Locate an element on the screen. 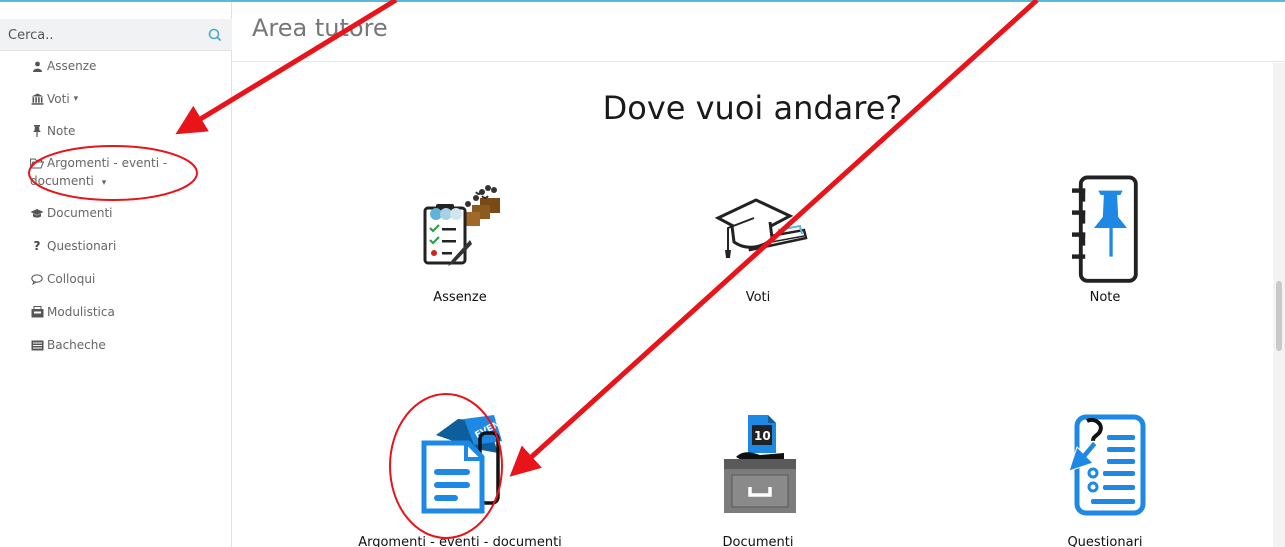 The height and width of the screenshot is (547, 1285). tile-assenze: Assenze is located at coordinates (460, 243).